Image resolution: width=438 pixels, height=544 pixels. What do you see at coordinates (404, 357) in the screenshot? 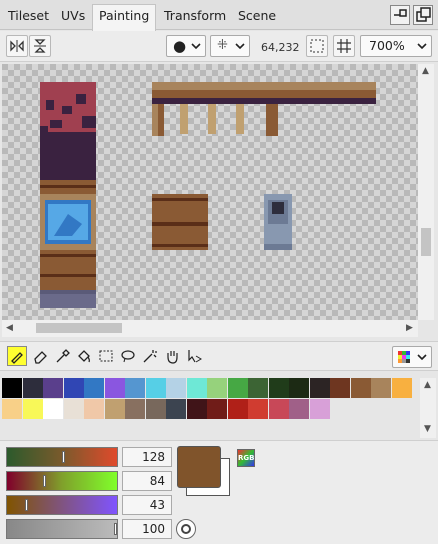
I see `palette-grid-icon` at bounding box center [404, 357].